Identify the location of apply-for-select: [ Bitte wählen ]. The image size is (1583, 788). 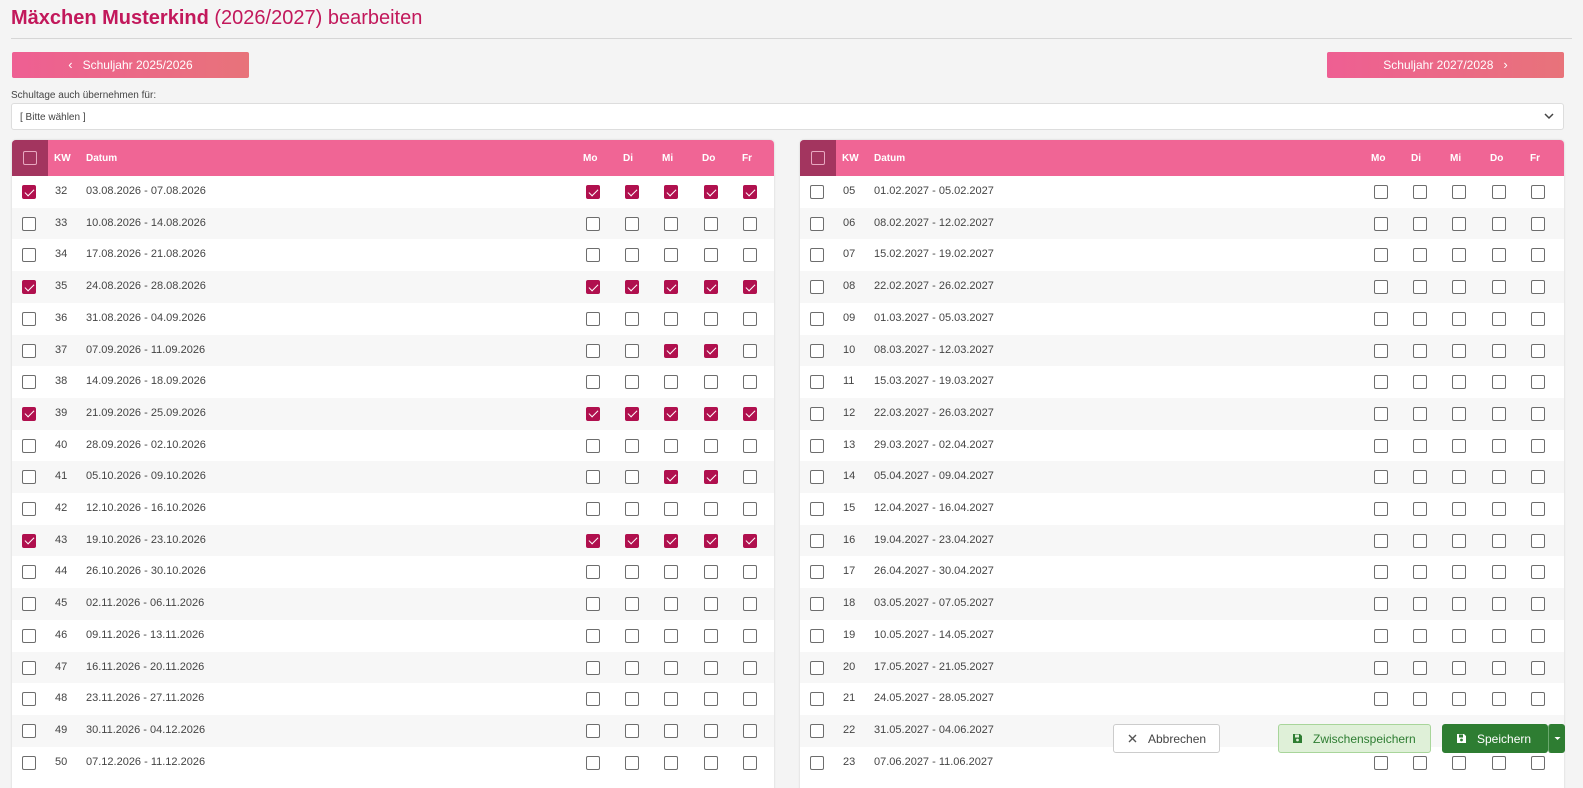
(787, 116).